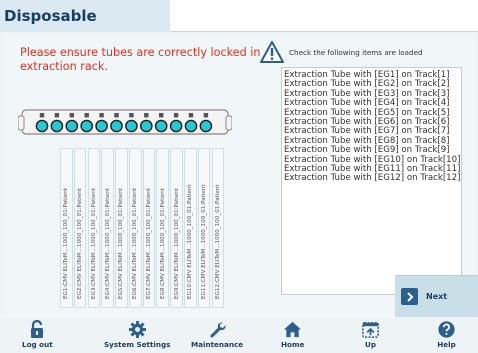  I want to click on tube-label-column: EG2:CMV ELITeM...1000_100_01:Patient, so click(80, 228).